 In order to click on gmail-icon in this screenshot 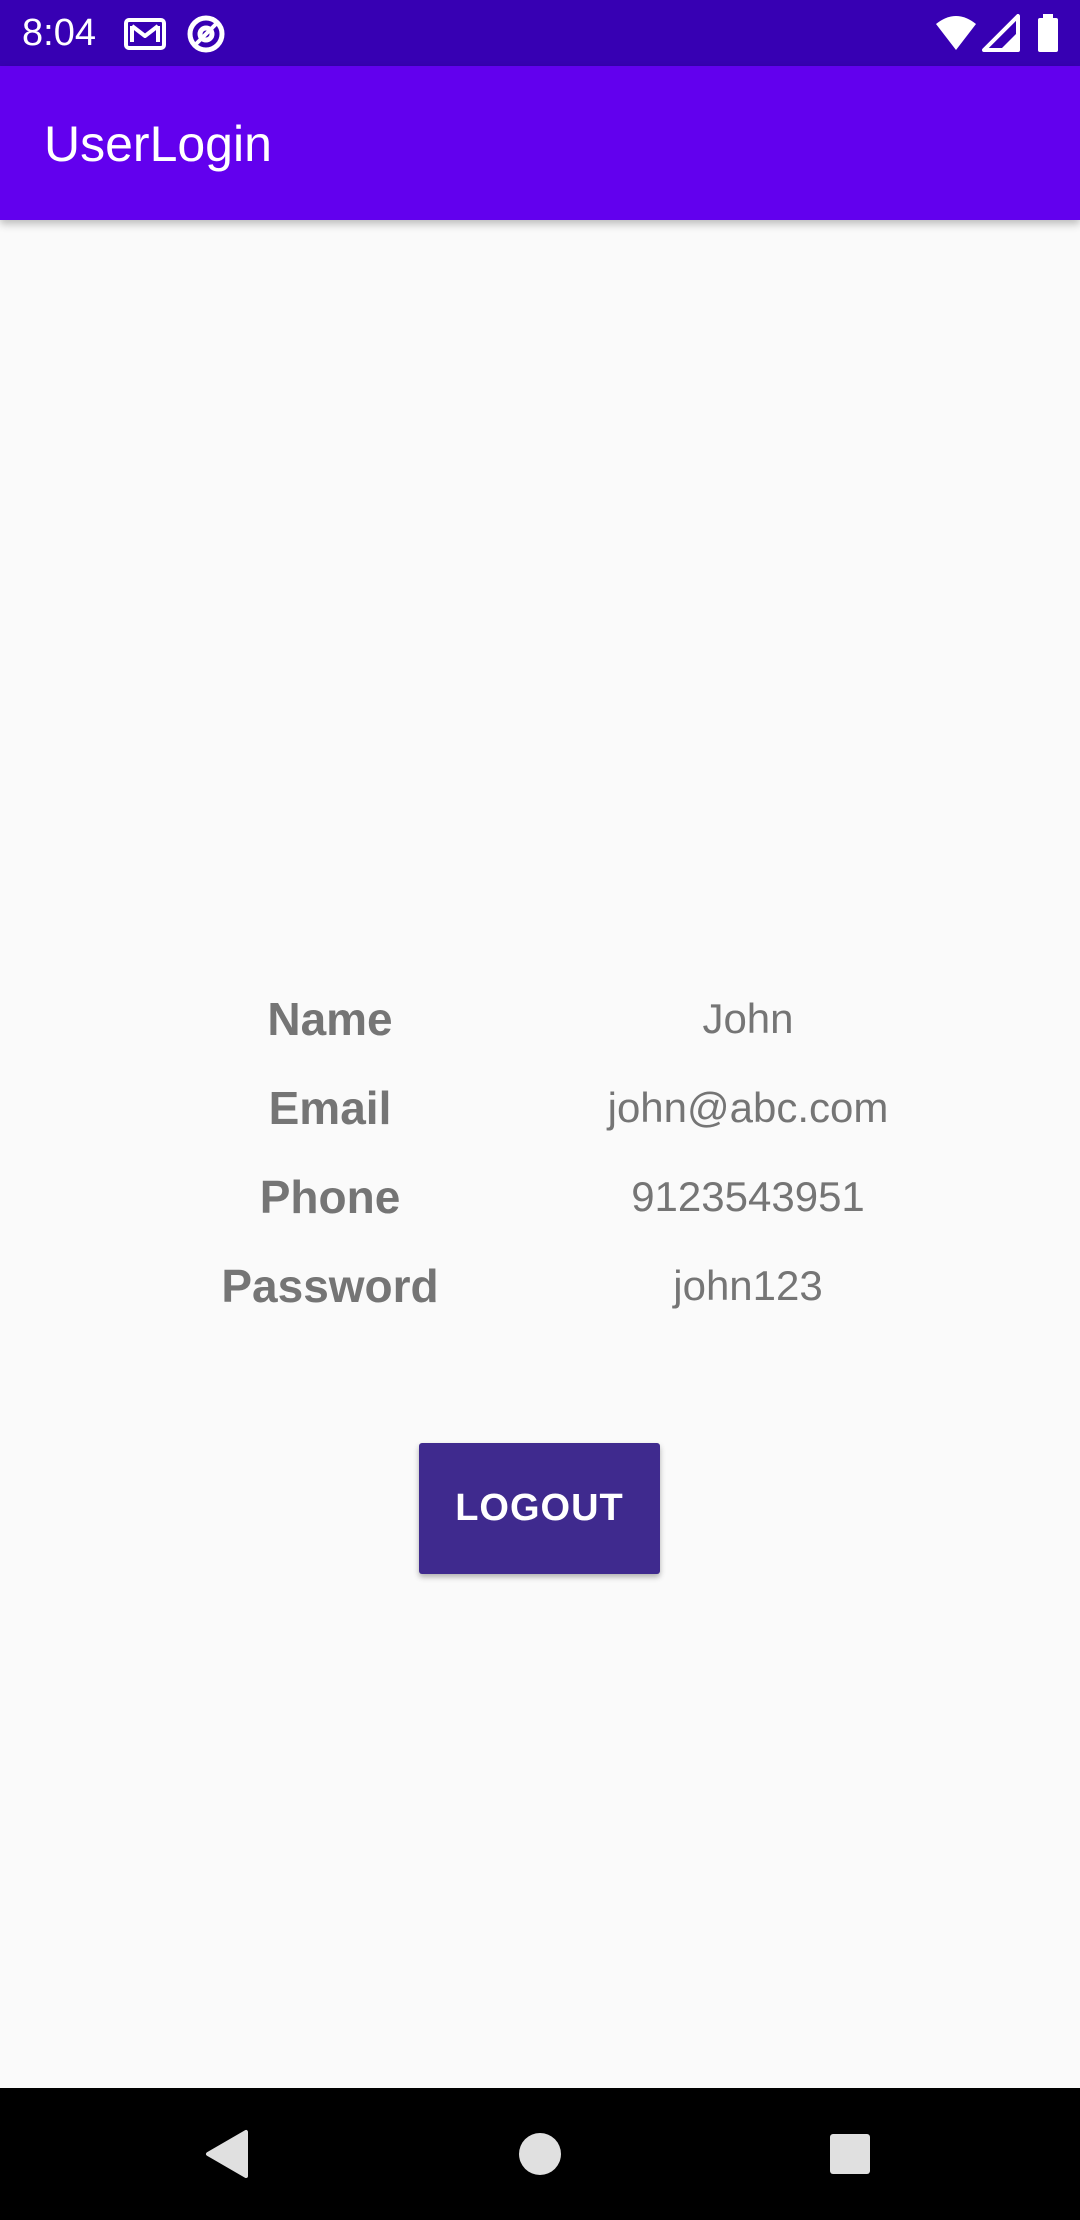, I will do `click(145, 34)`.